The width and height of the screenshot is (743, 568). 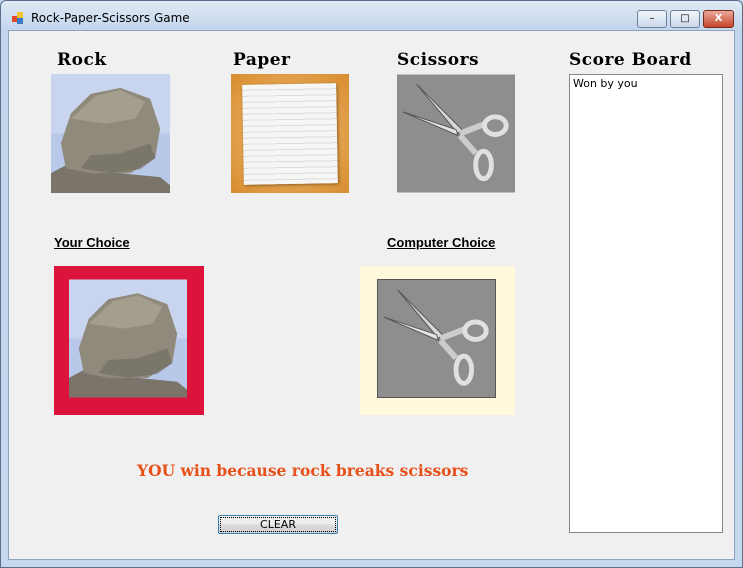 What do you see at coordinates (82, 60) in the screenshot?
I see `rock-label: Rock` at bounding box center [82, 60].